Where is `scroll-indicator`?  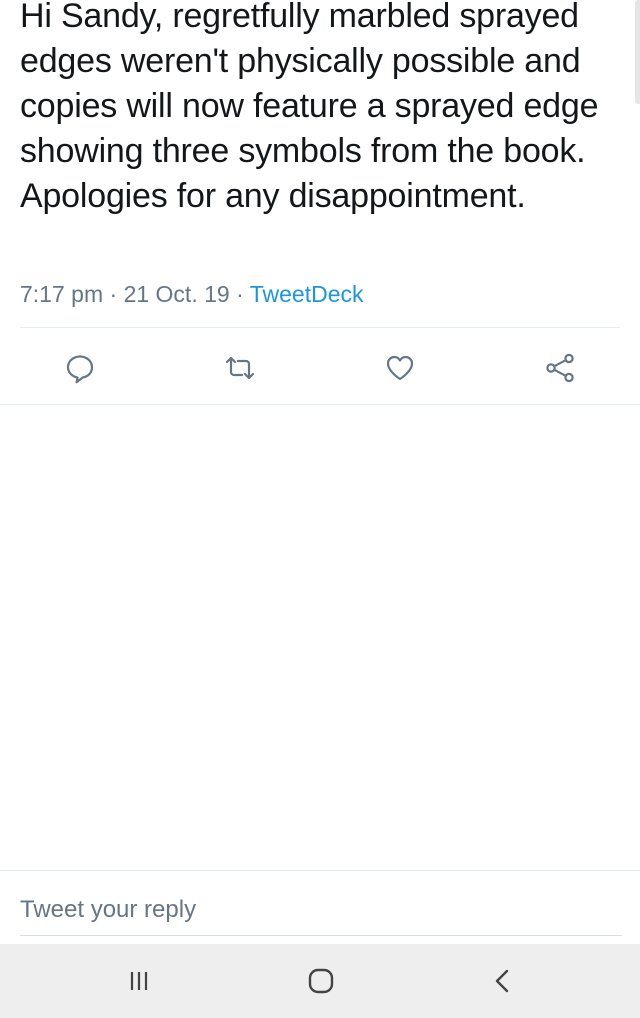
scroll-indicator is located at coordinates (637, 52).